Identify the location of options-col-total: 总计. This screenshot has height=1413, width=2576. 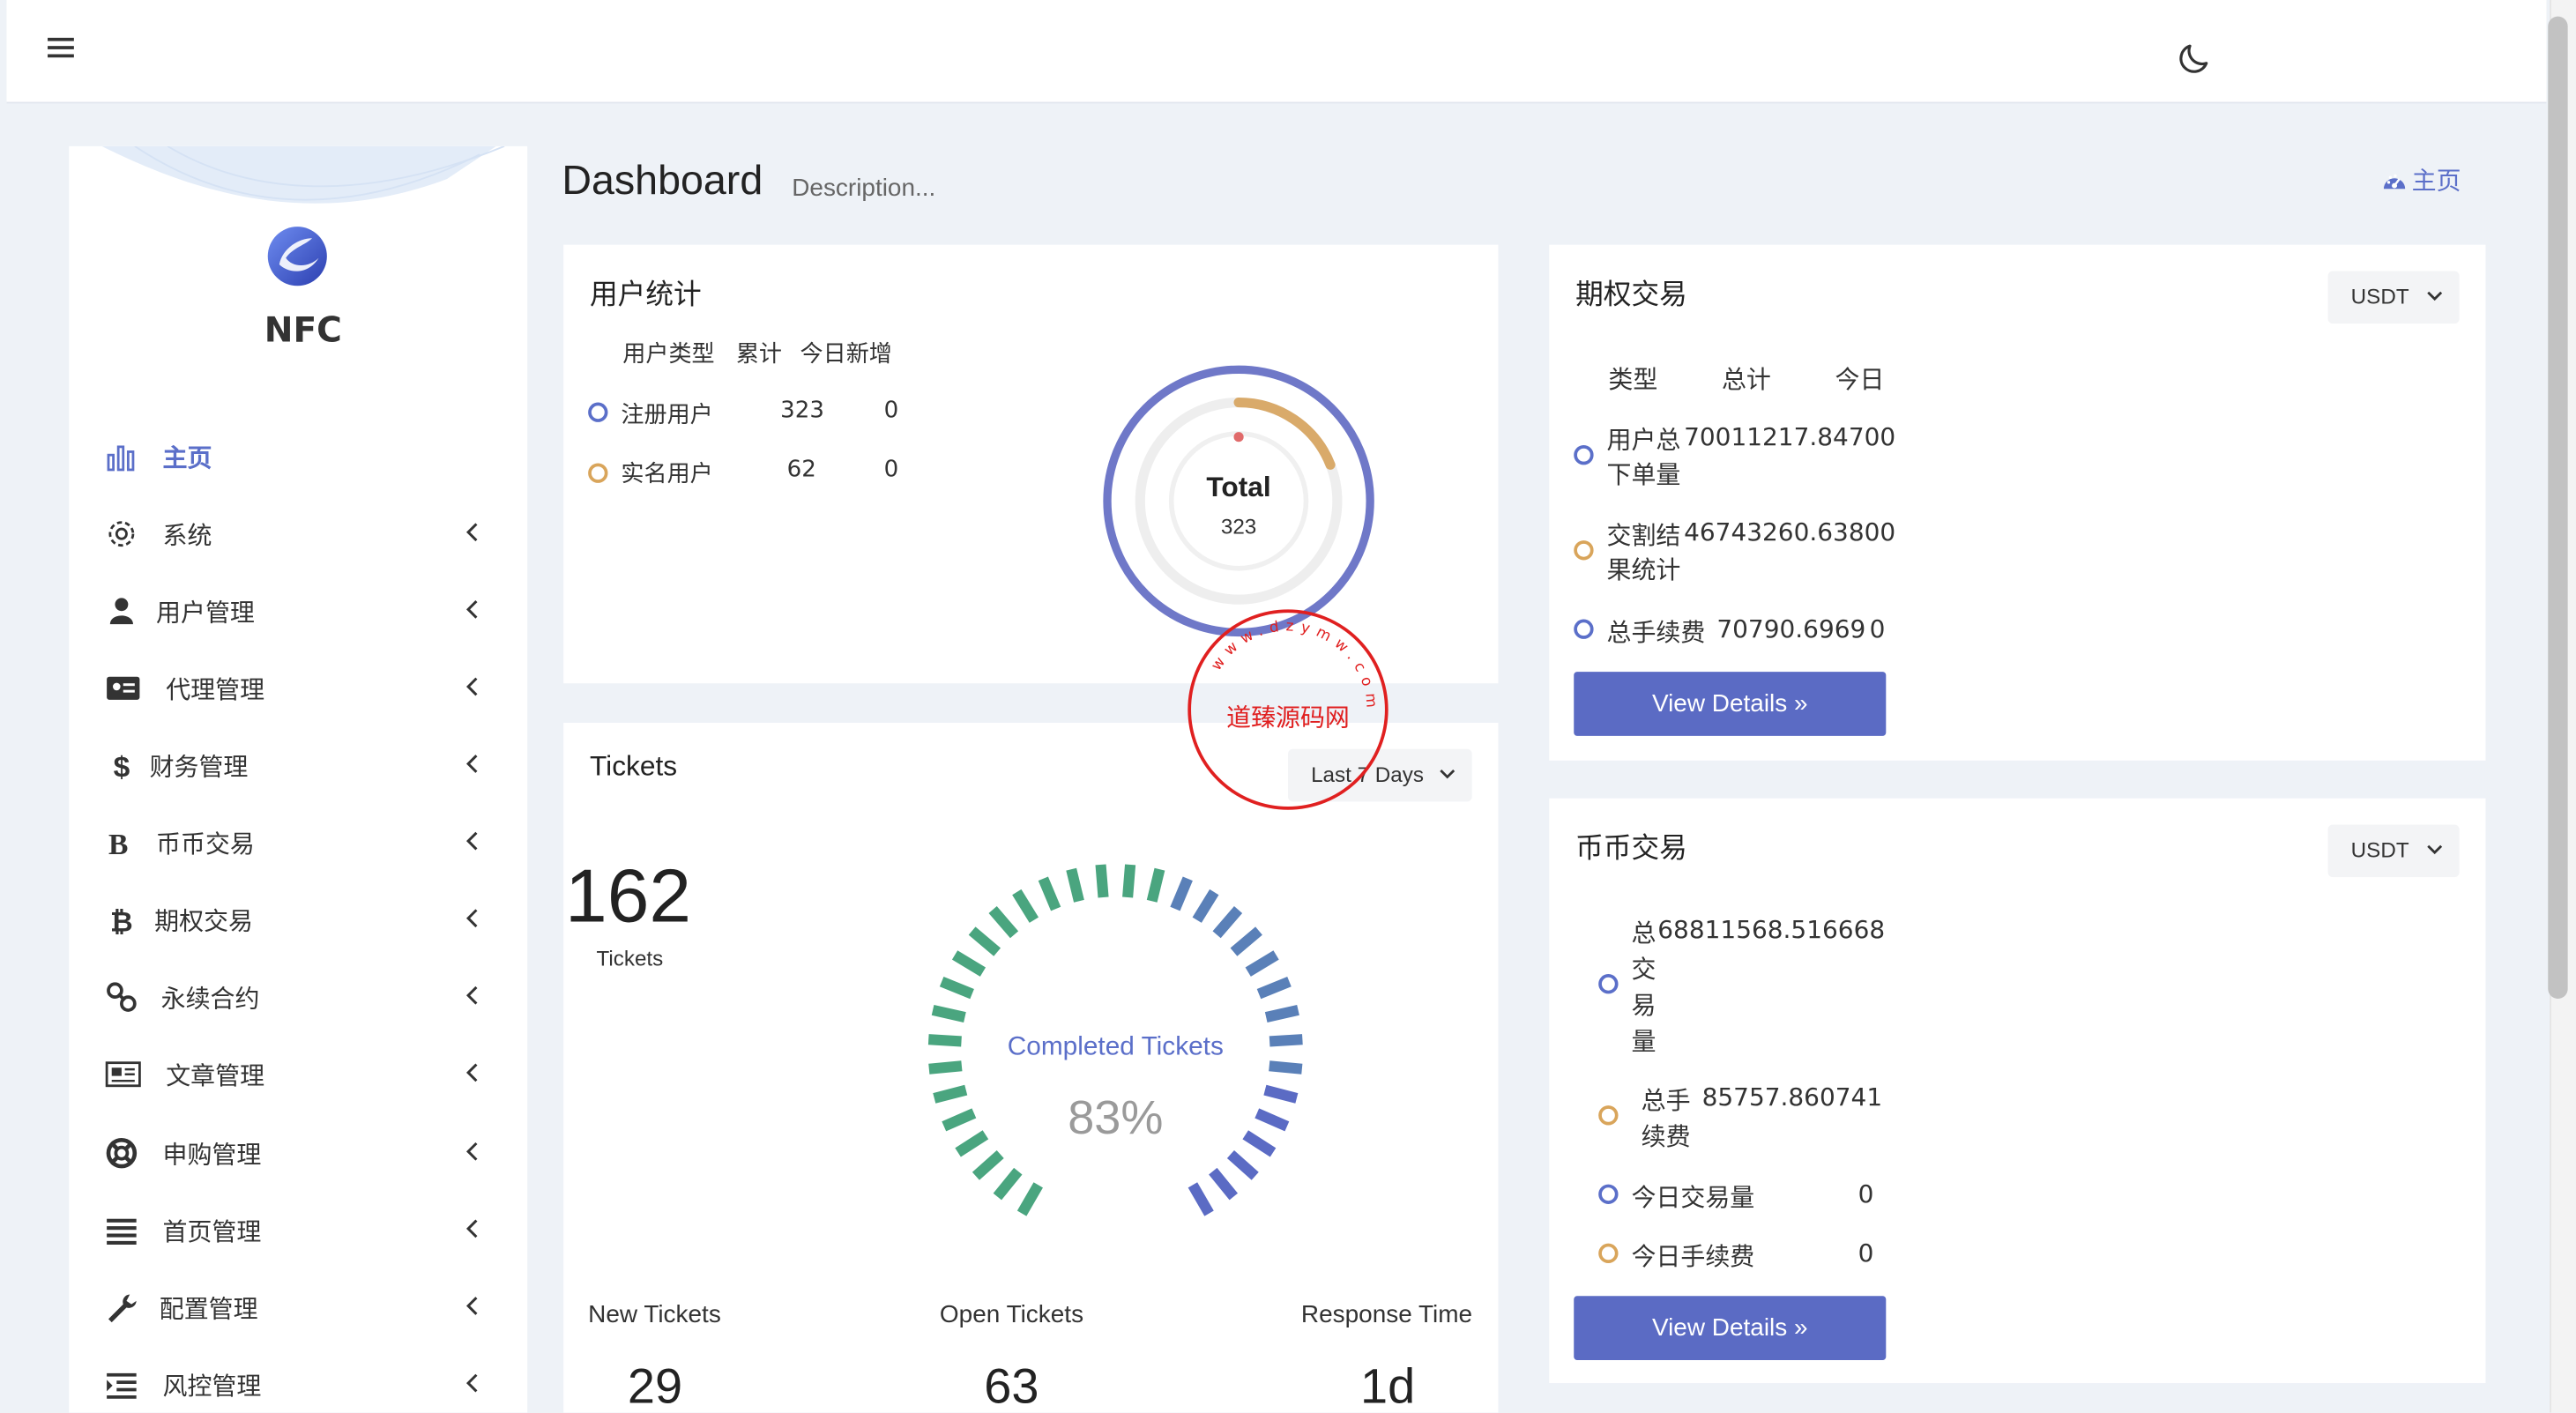
(1746, 380).